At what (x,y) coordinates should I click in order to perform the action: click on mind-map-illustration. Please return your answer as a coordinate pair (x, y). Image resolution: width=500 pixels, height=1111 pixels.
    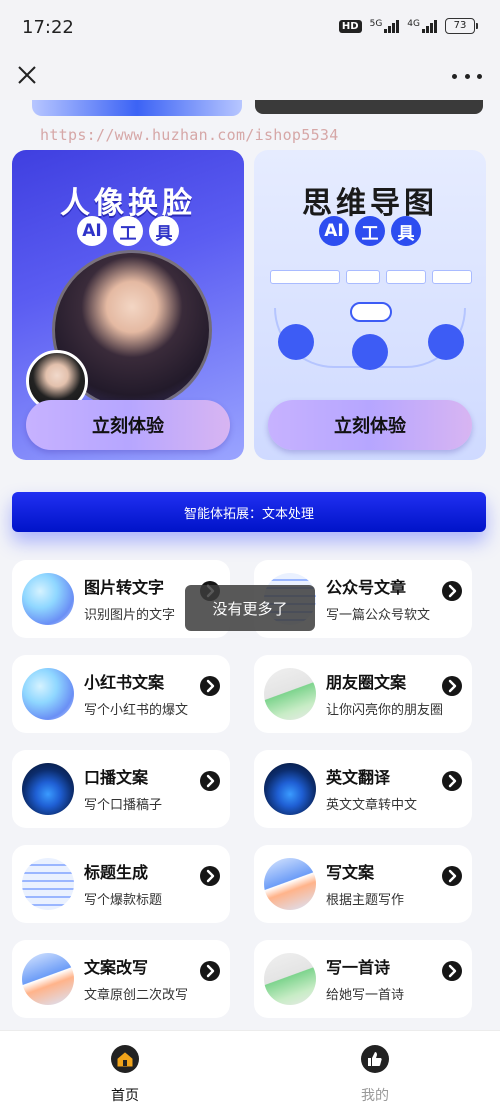
    Looking at the image, I should click on (370, 323).